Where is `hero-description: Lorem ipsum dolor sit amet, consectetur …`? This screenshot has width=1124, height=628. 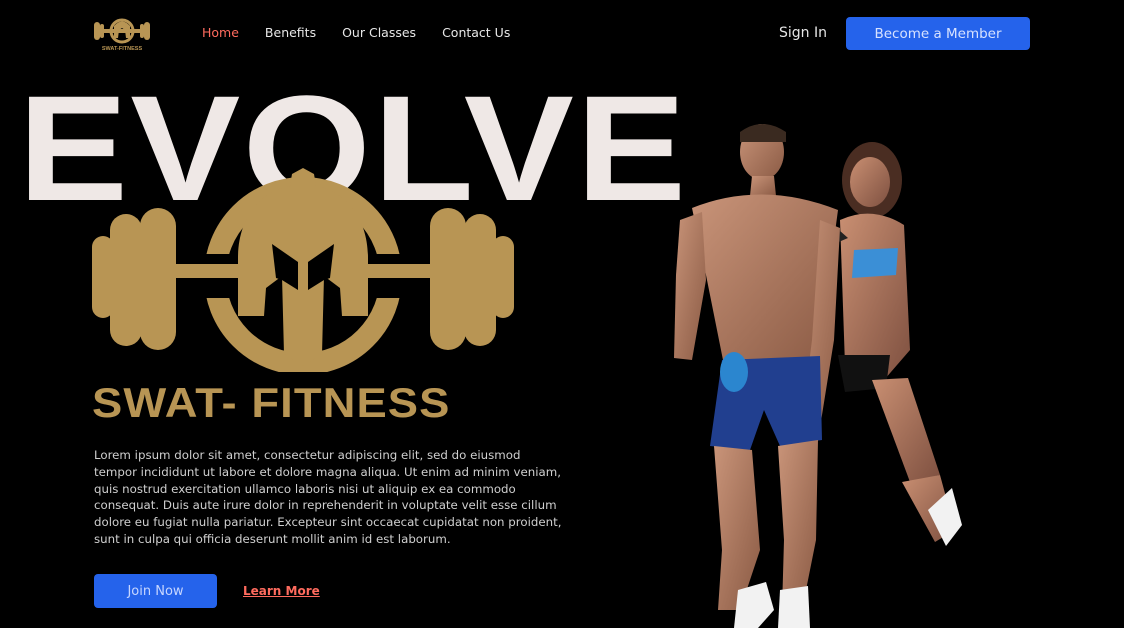 hero-description: Lorem ipsum dolor sit amet, consectetur … is located at coordinates (328, 497).